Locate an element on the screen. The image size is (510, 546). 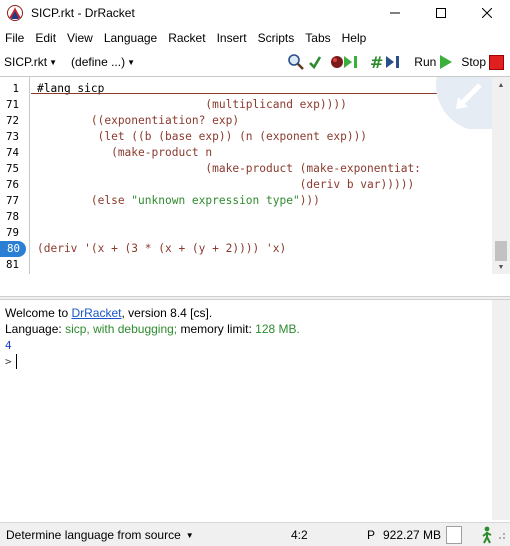
code-line: (else "unknown expression type"))) is located at coordinates (178, 201).